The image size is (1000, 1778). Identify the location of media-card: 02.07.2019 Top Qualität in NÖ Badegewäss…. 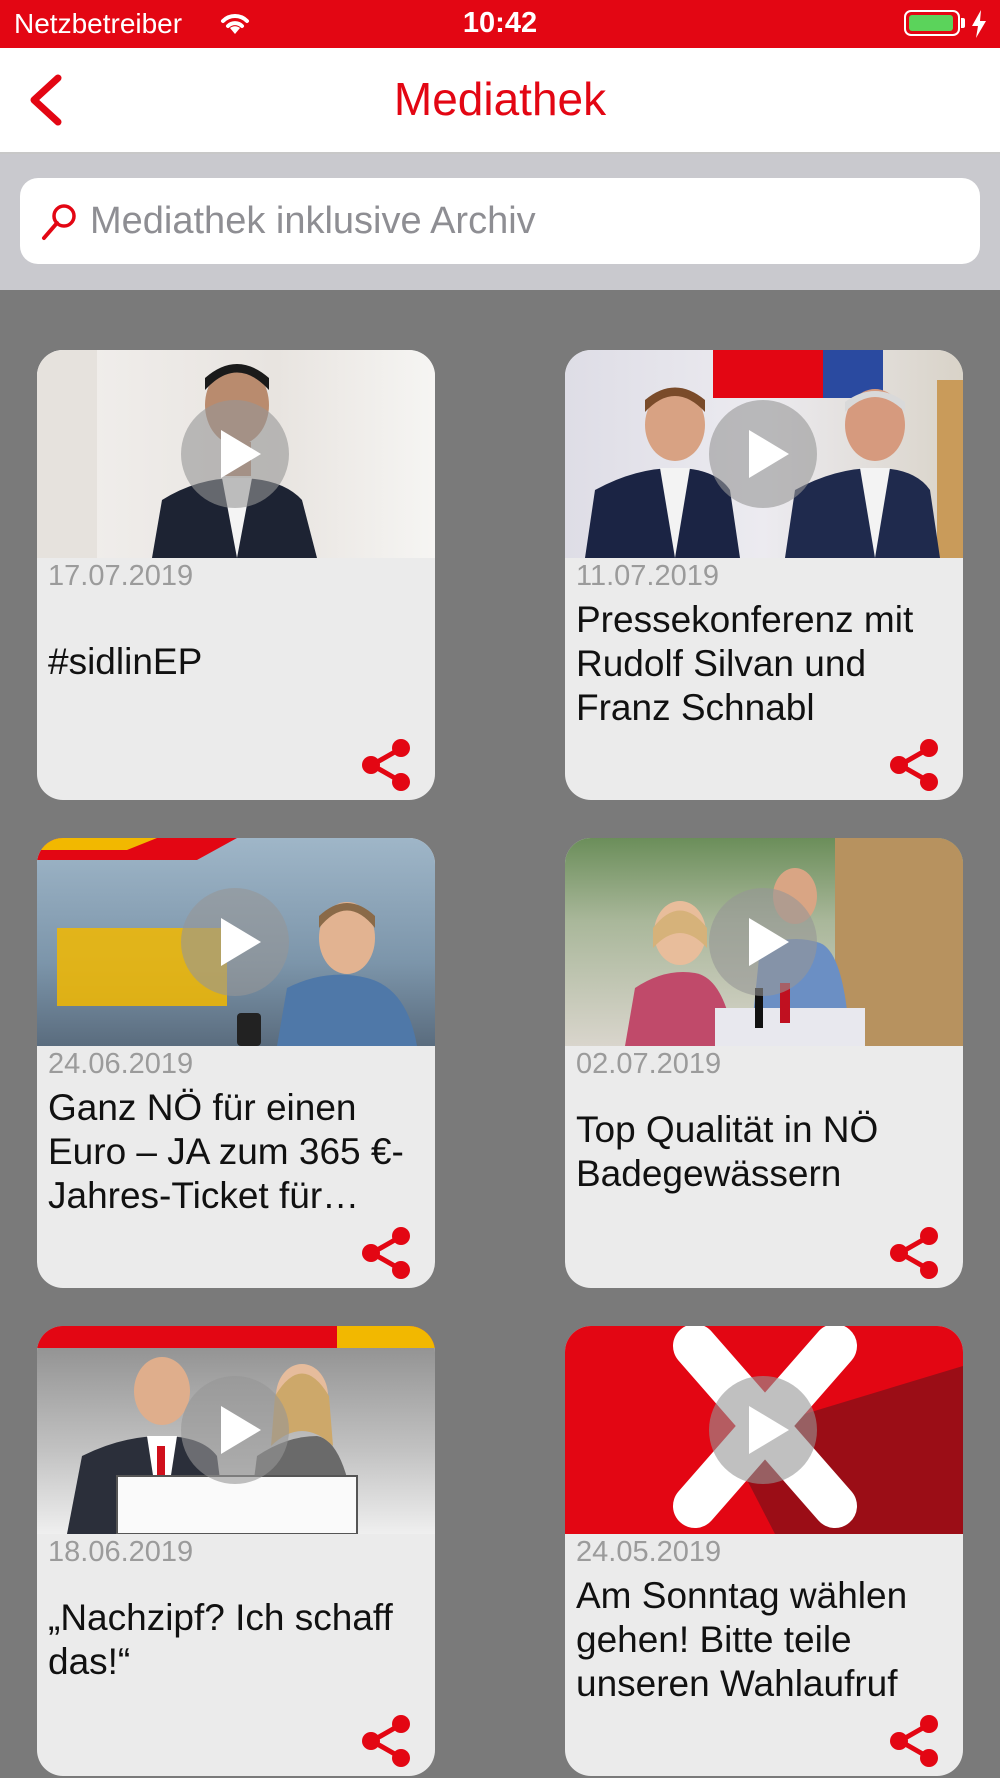
(764, 1063).